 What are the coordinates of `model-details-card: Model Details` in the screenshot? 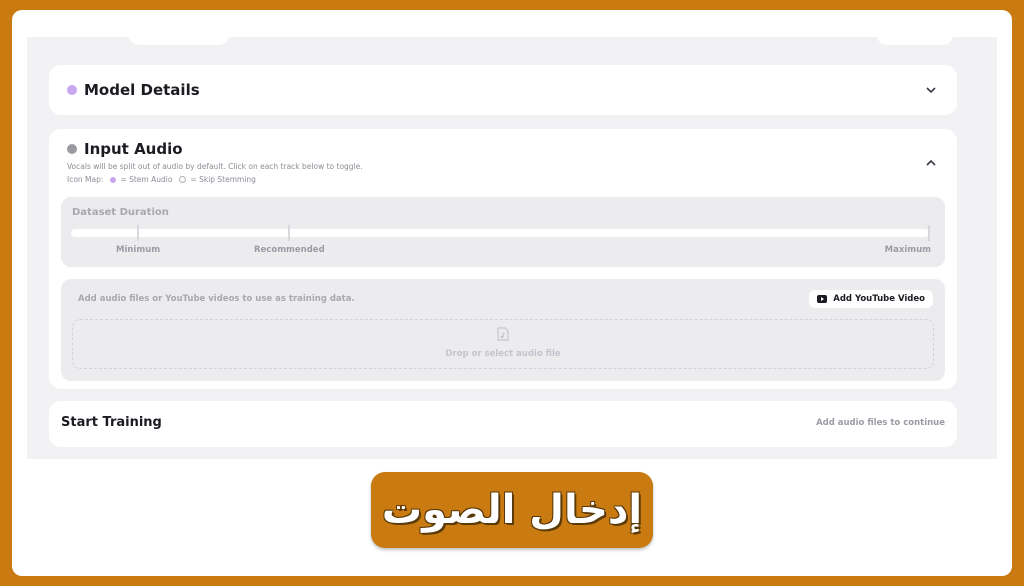 It's located at (503, 90).